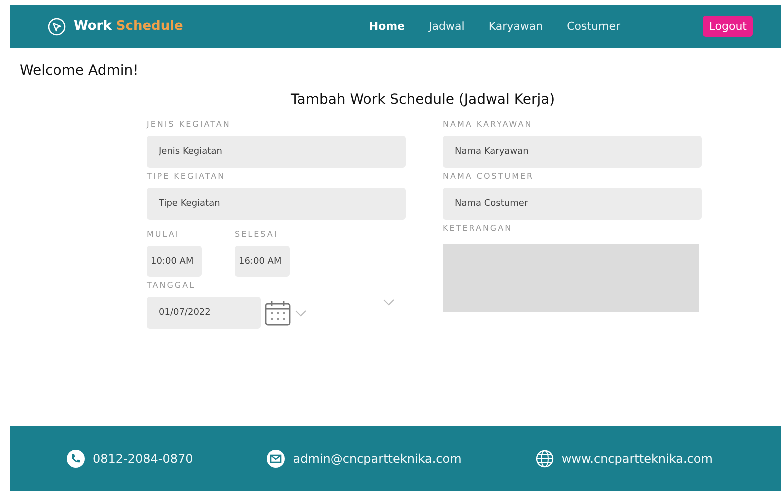 The image size is (781, 491). What do you see at coordinates (545, 459) in the screenshot?
I see `globe-icon` at bounding box center [545, 459].